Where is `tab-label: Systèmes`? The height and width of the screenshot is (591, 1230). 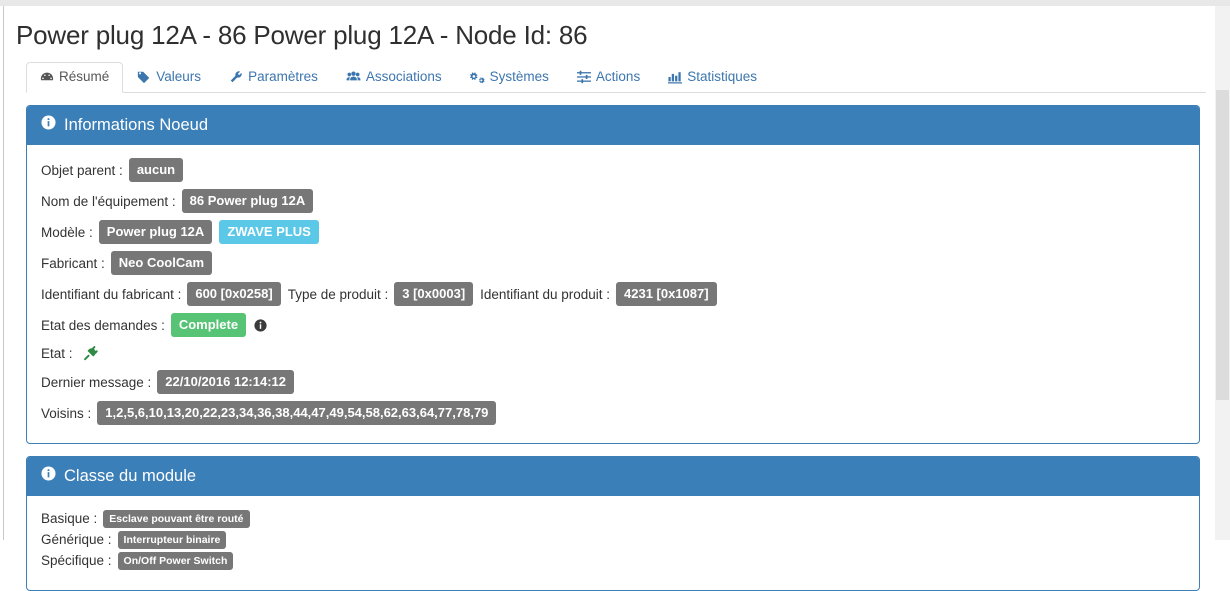
tab-label: Systèmes is located at coordinates (519, 76).